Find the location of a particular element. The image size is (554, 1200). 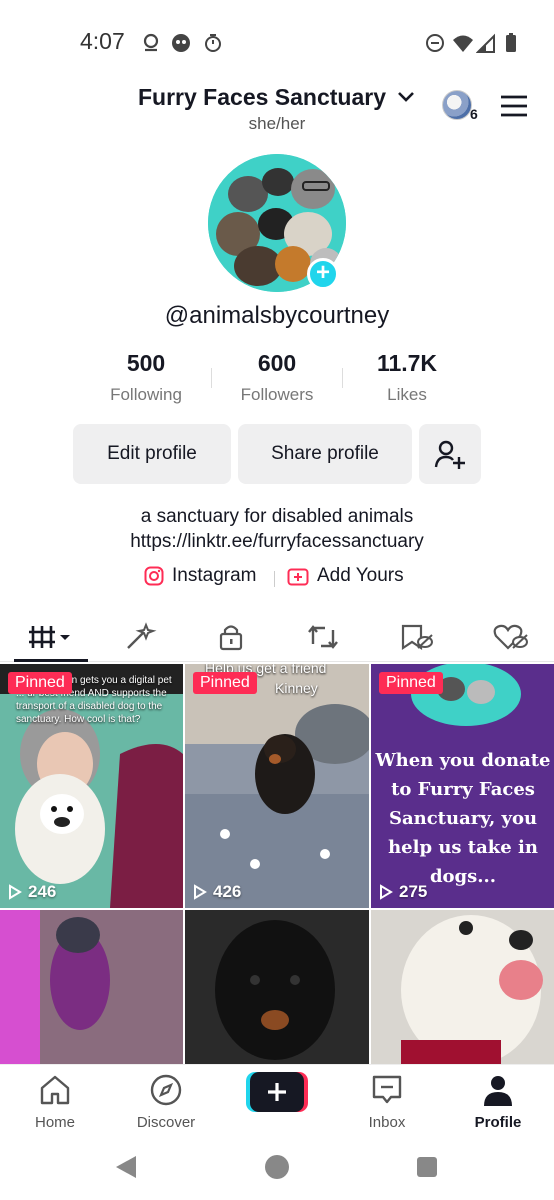

tab-private-lock-icon is located at coordinates (231, 637).